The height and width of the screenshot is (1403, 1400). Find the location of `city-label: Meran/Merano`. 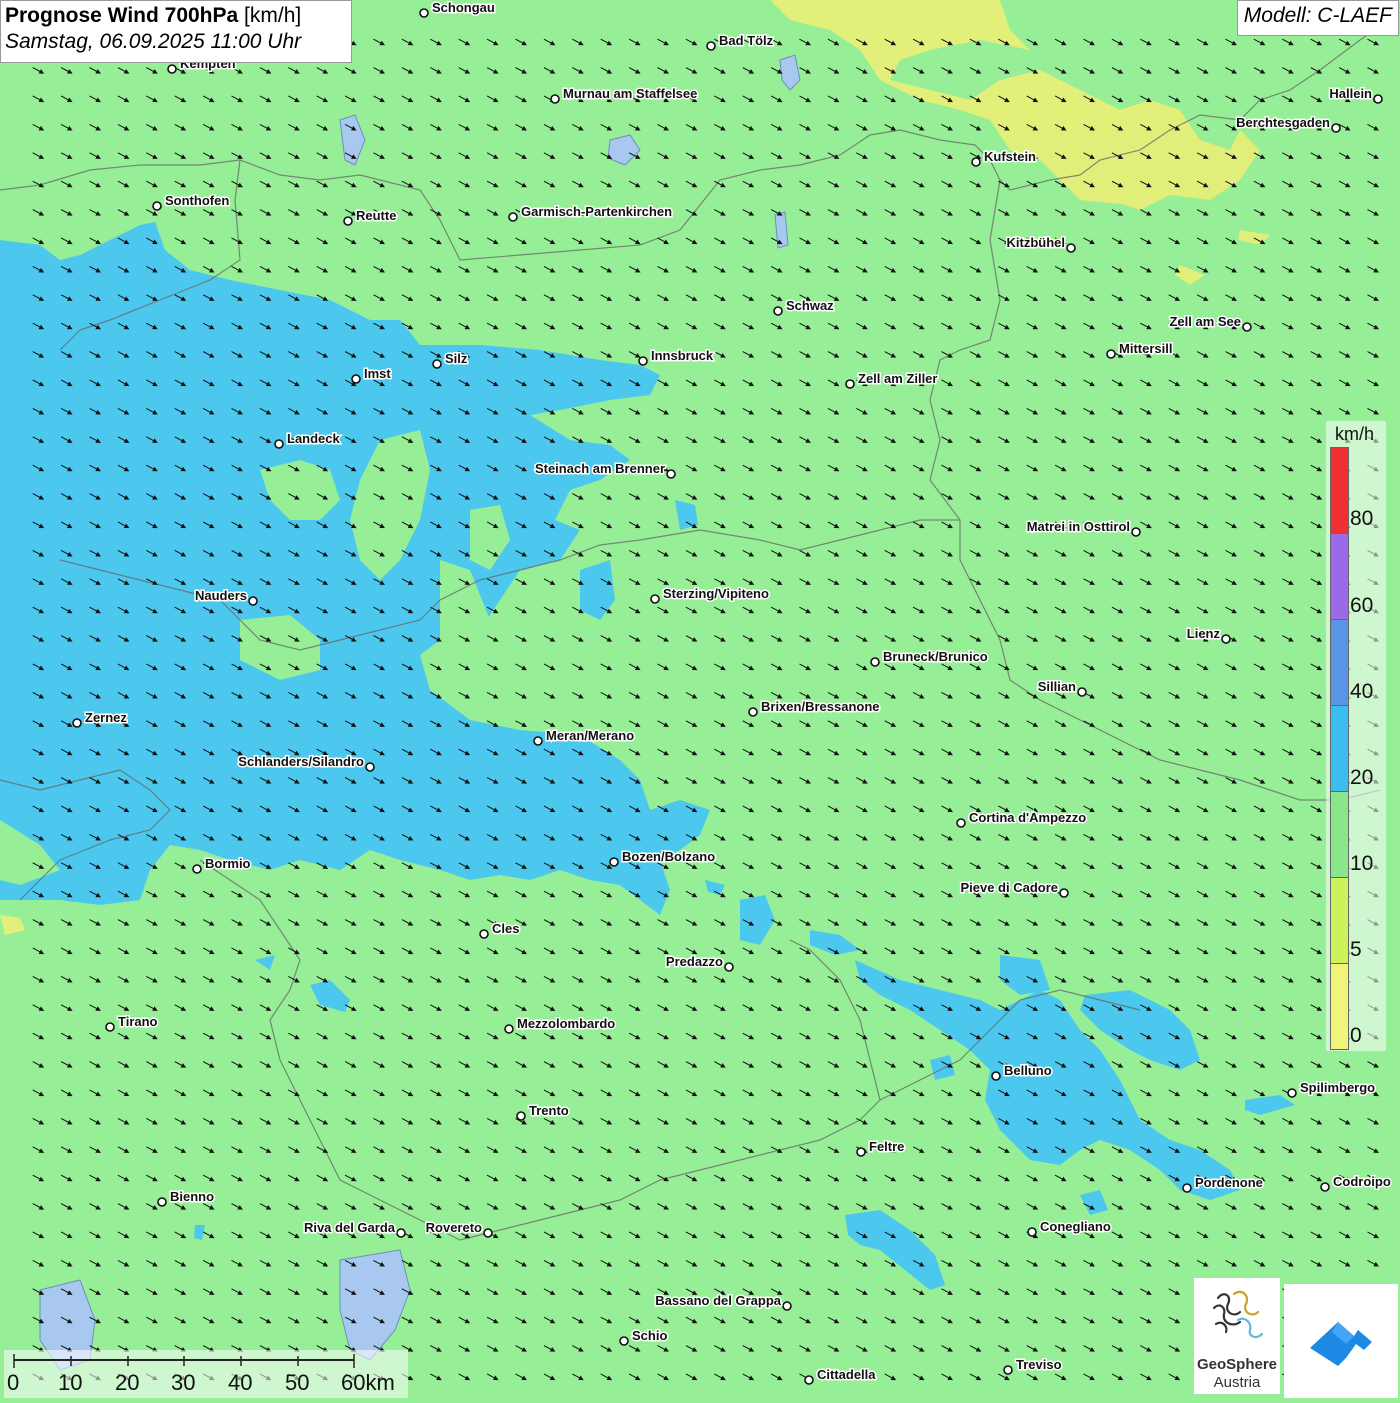

city-label: Meran/Merano is located at coordinates (590, 735).